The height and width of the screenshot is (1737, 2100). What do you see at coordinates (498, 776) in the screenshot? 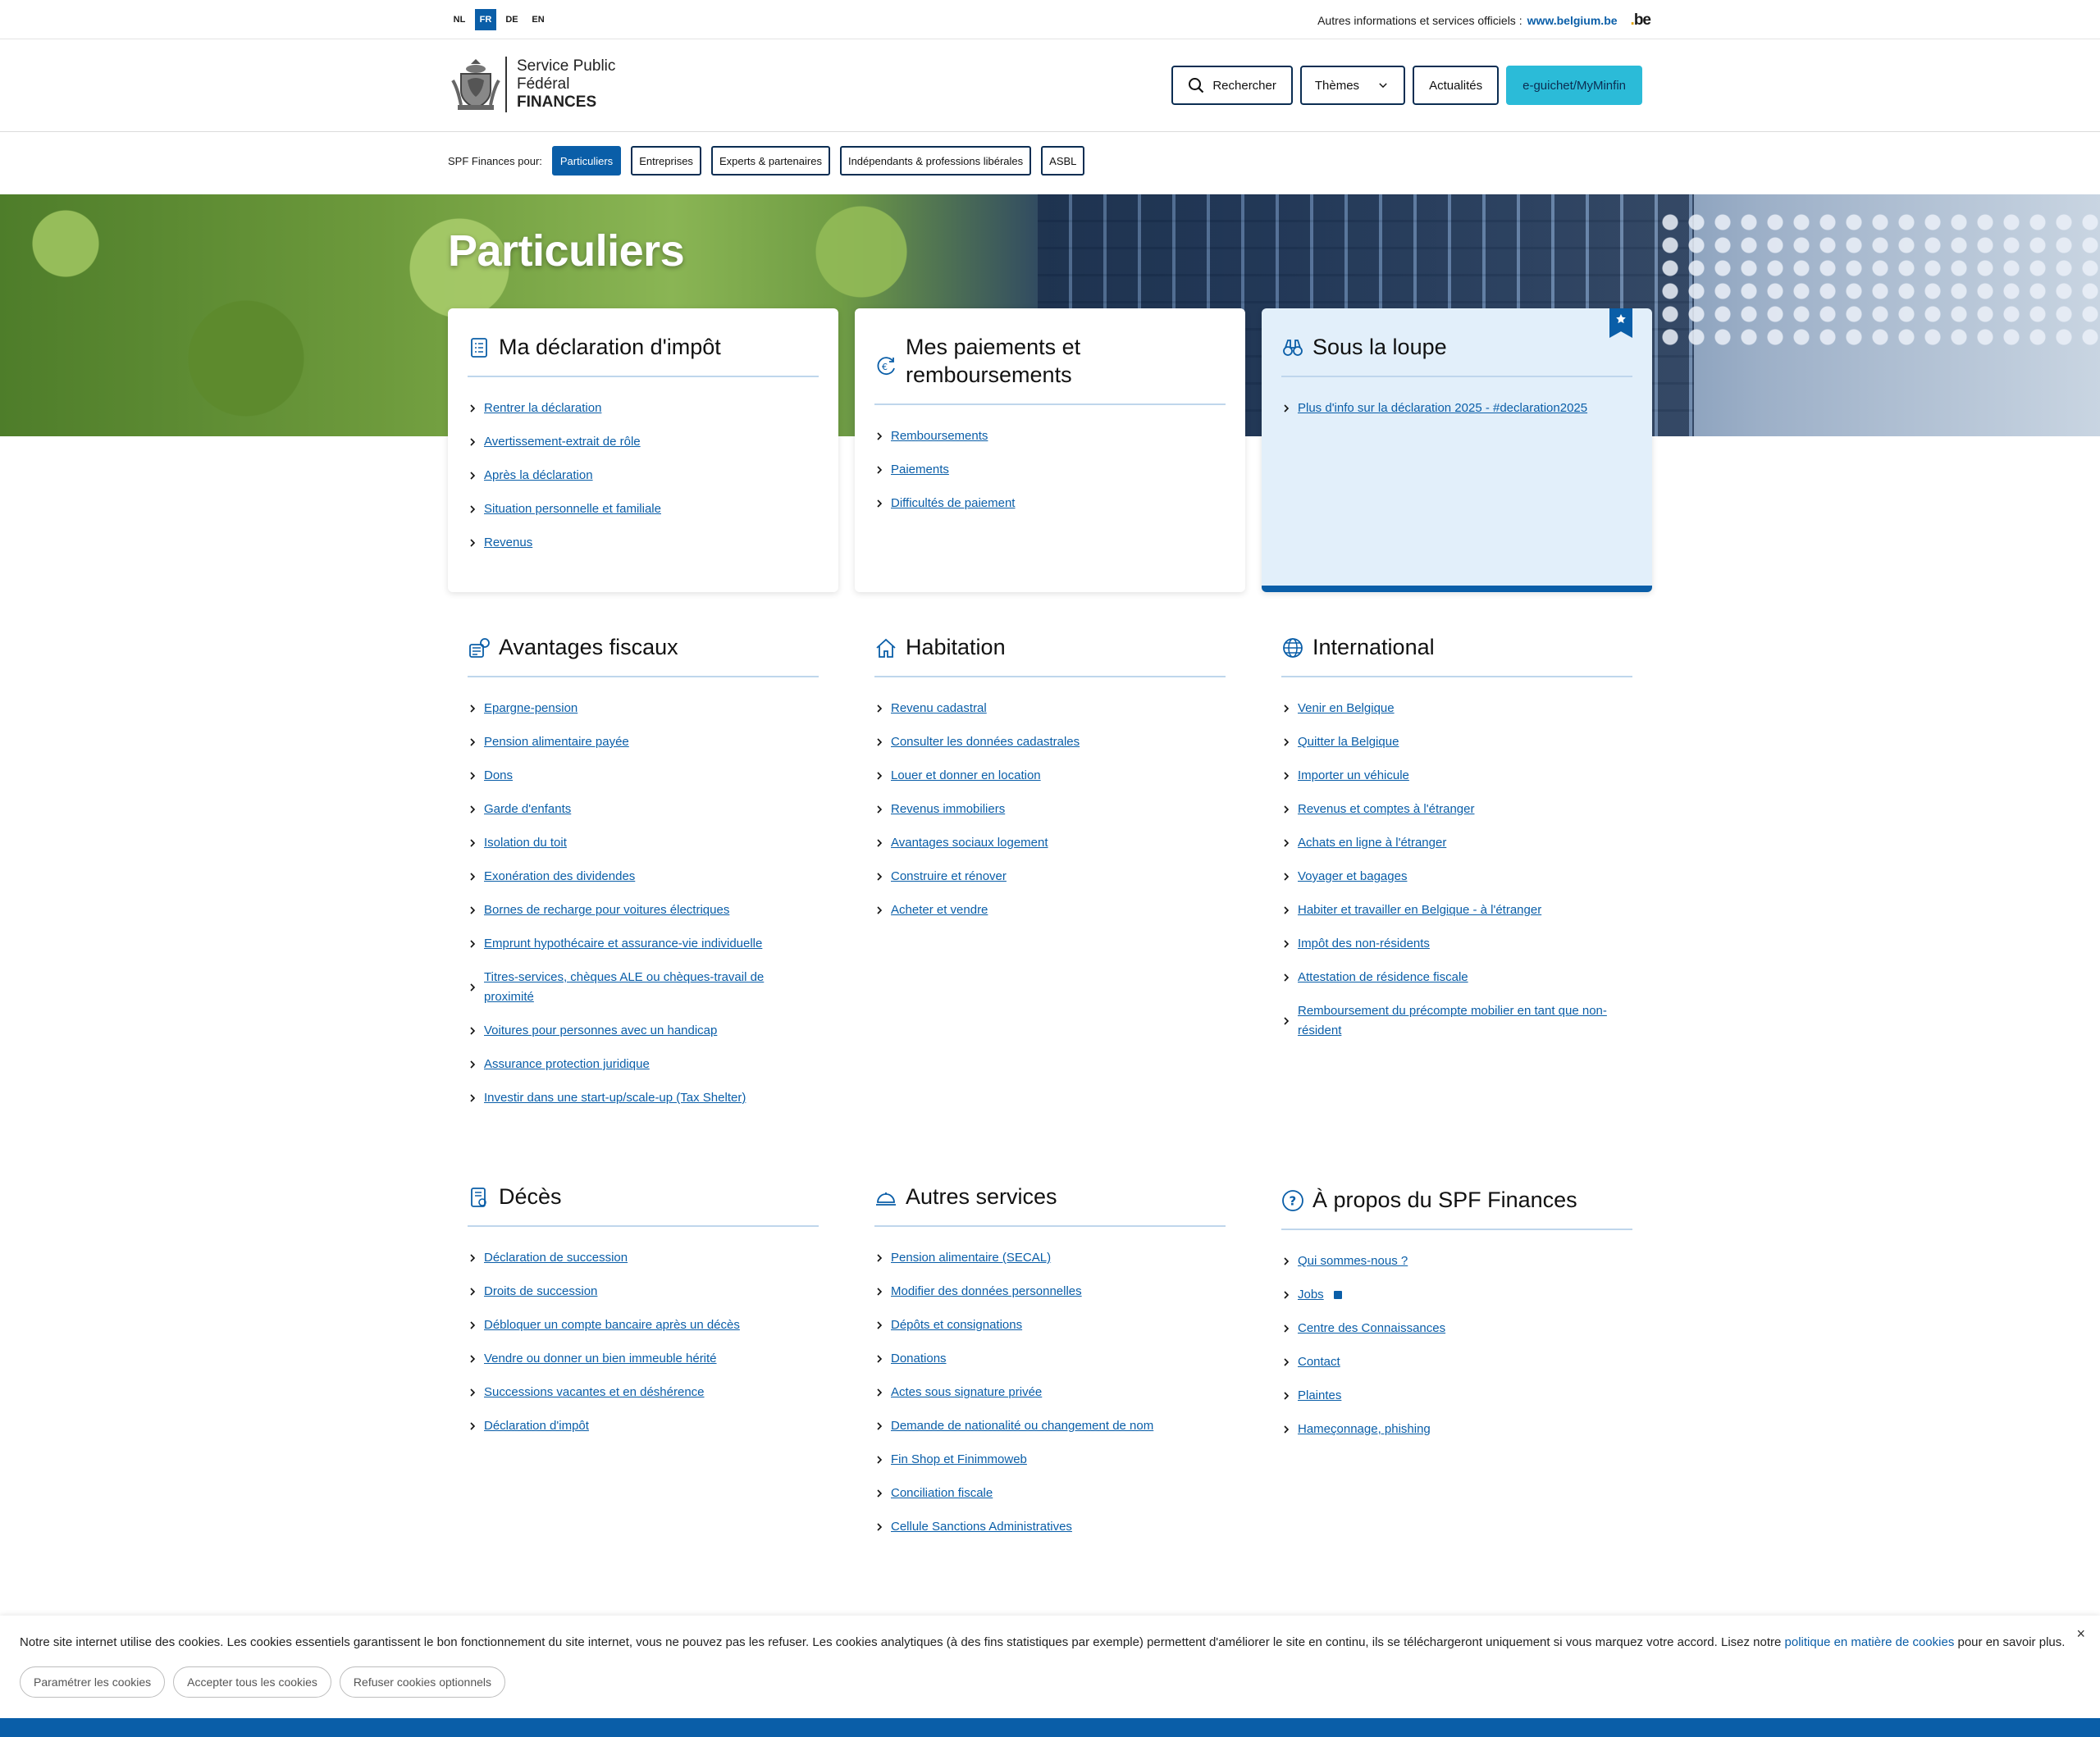
I see `link: Dons` at bounding box center [498, 776].